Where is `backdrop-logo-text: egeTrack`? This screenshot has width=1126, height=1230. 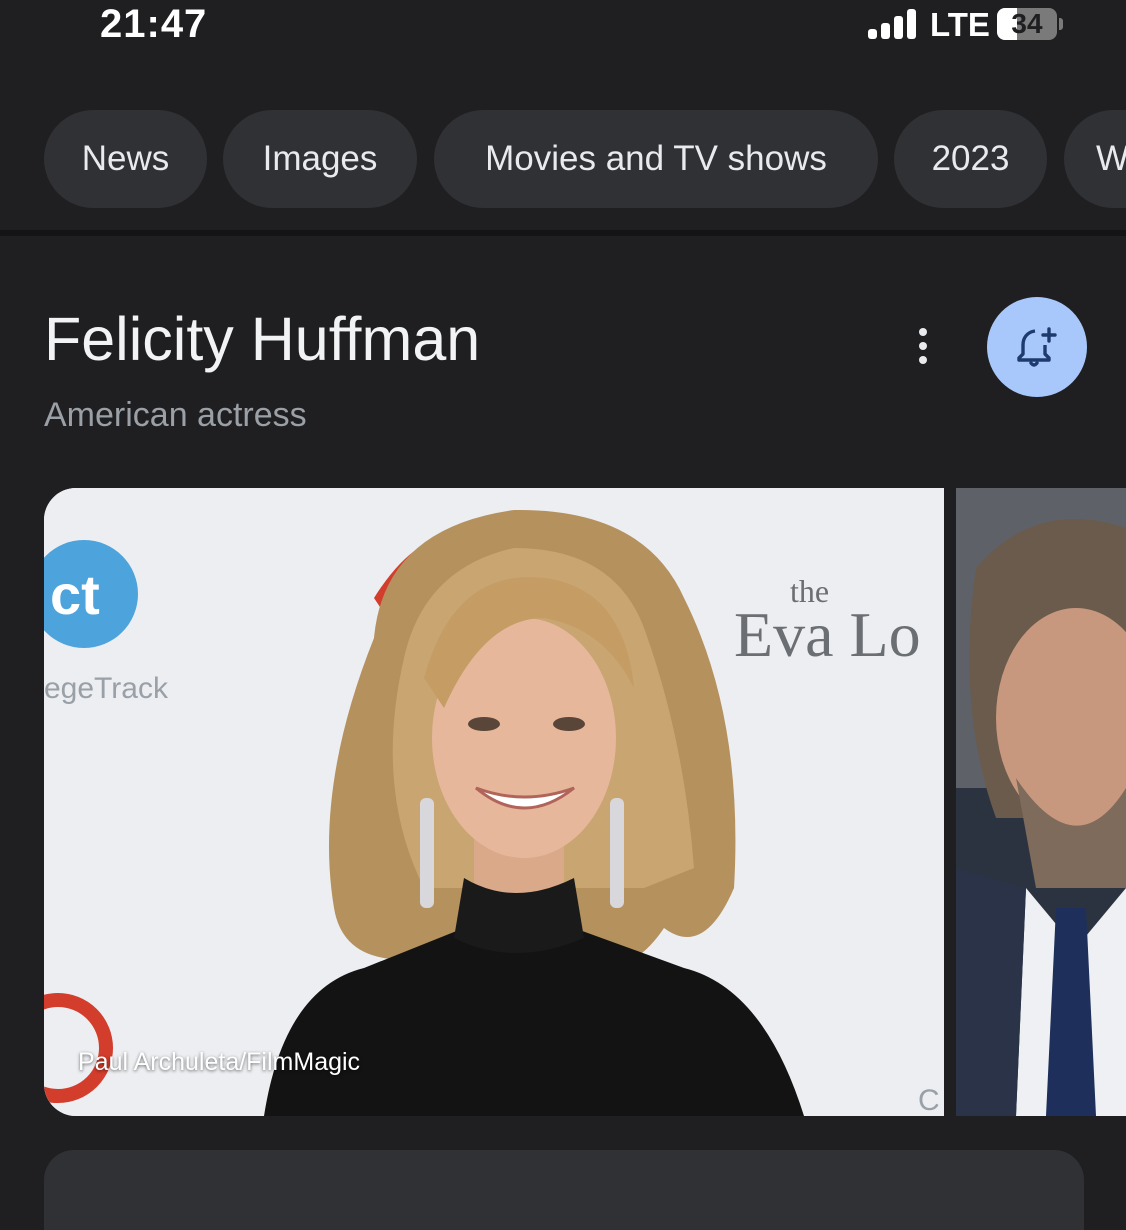
backdrop-logo-text: egeTrack is located at coordinates (106, 688).